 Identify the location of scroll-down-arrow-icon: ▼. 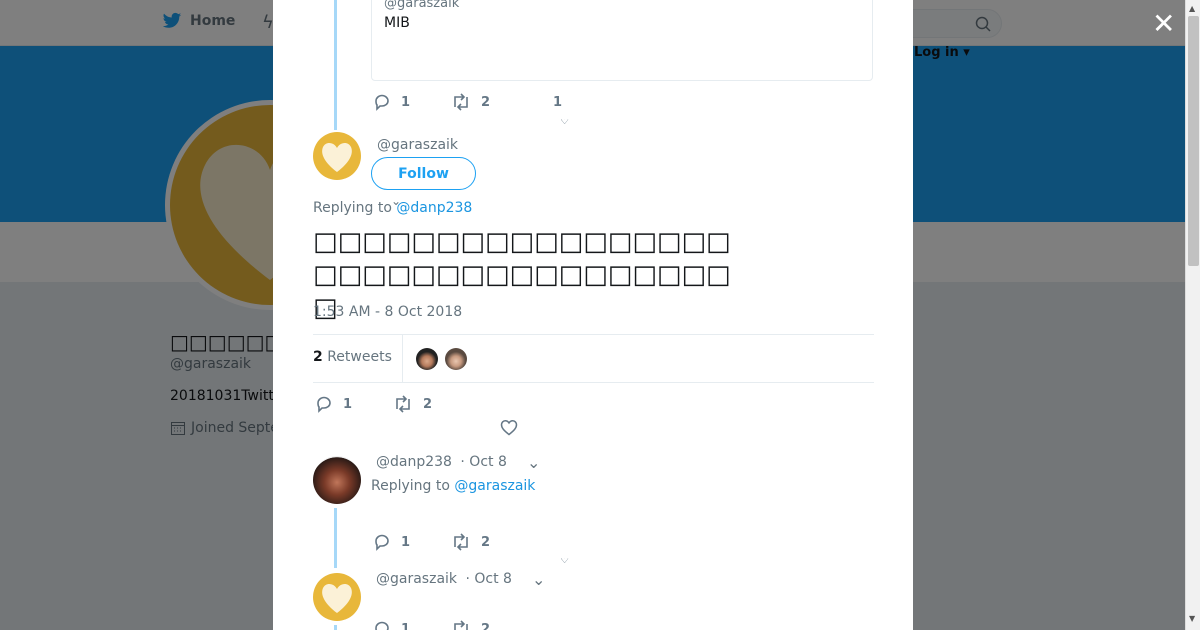
(1192, 618).